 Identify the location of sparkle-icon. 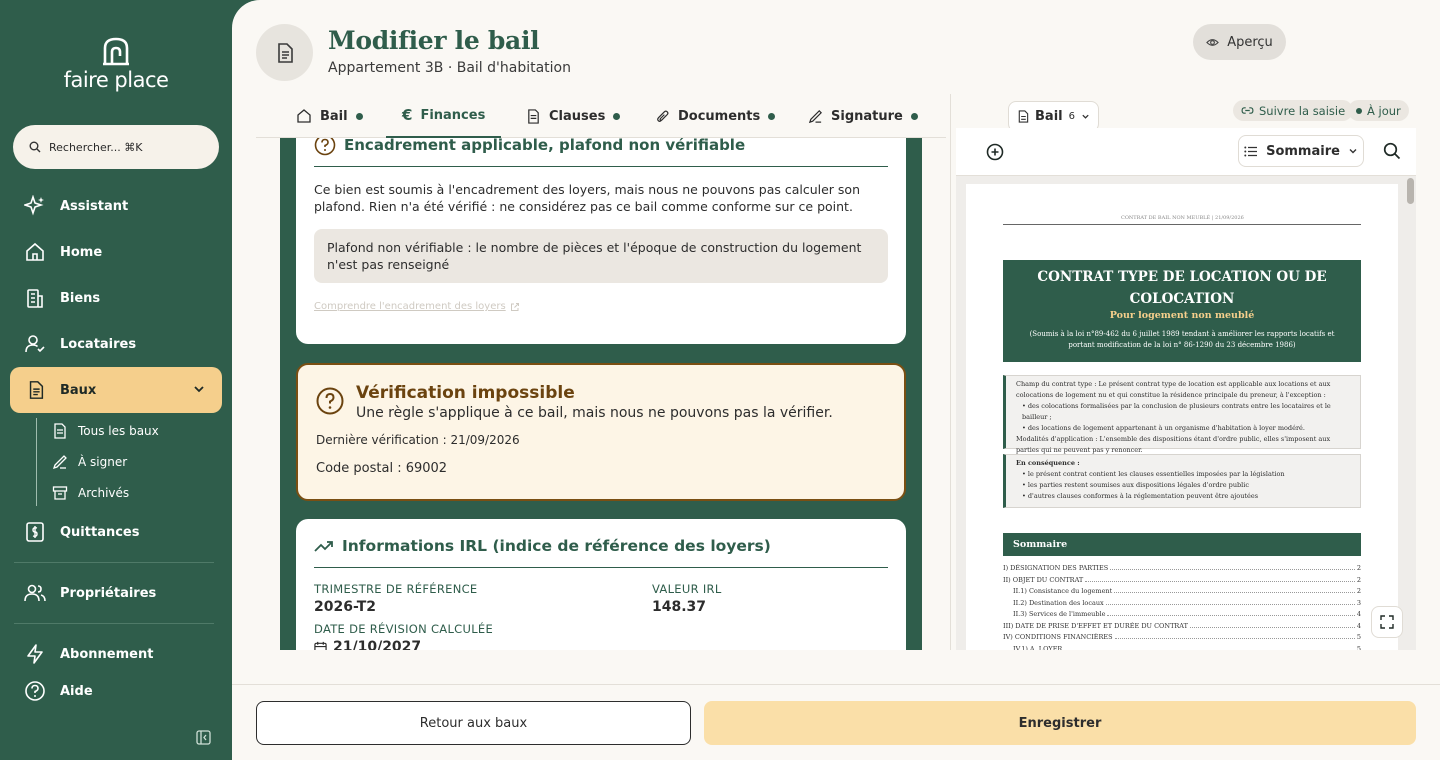
(34, 205).